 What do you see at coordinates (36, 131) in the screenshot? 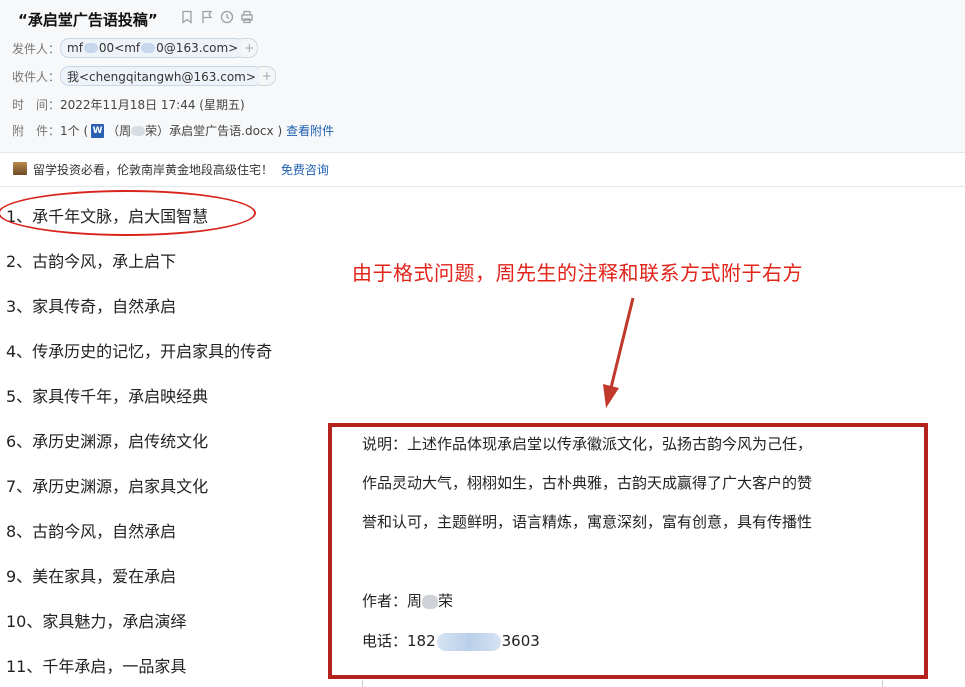
I see `attachment-label: 附 件：` at bounding box center [36, 131].